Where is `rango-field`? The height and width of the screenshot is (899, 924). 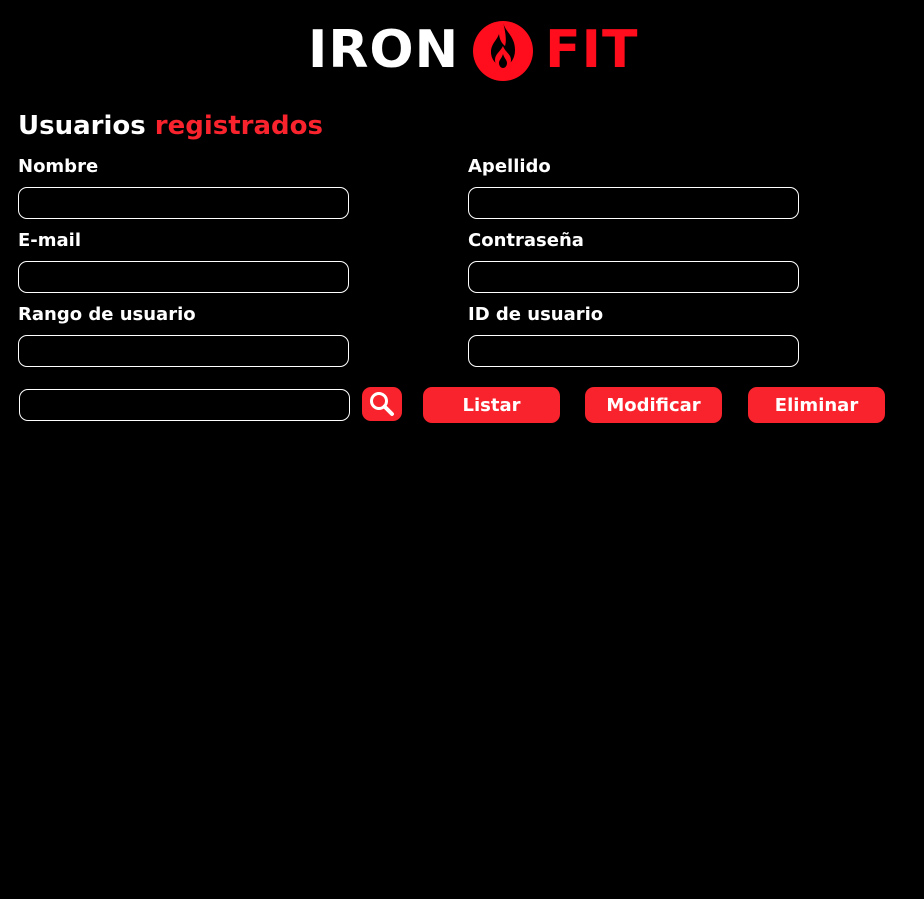
rango-field is located at coordinates (183, 351).